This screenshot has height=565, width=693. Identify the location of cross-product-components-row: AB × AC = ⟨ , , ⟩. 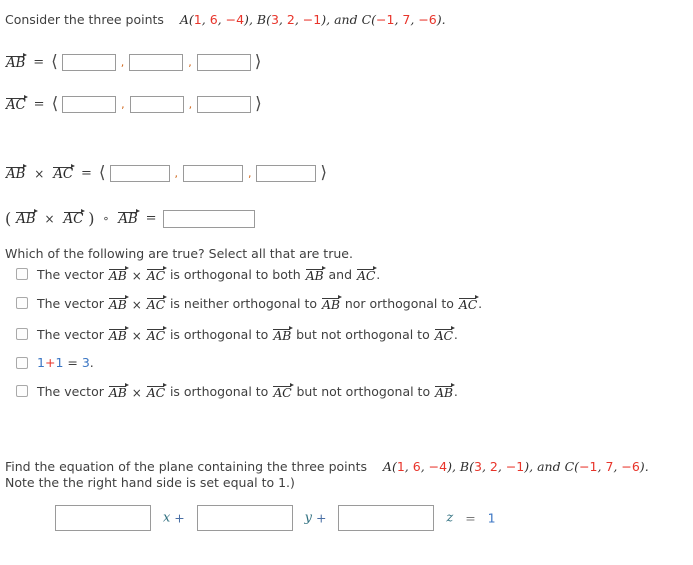
(166, 172).